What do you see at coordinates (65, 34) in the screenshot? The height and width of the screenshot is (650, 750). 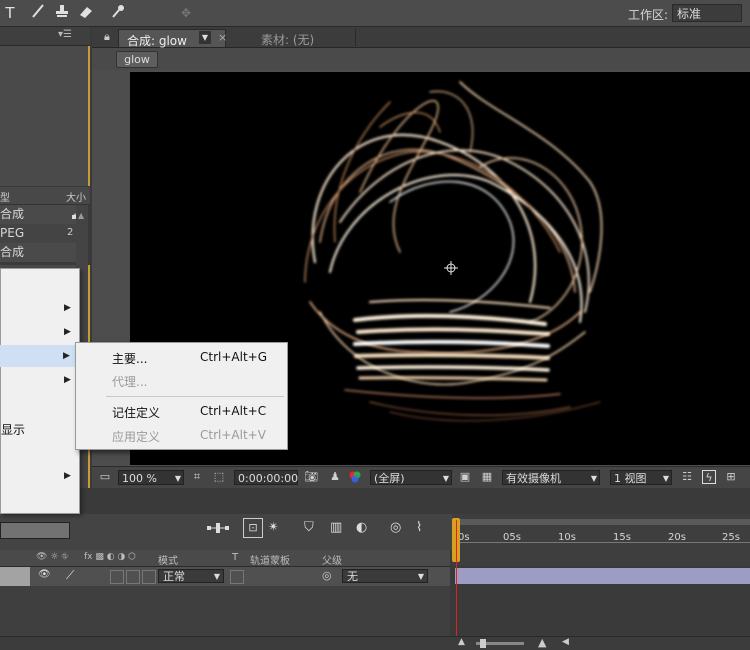 I see `panel-menu-icon: ▾☰` at bounding box center [65, 34].